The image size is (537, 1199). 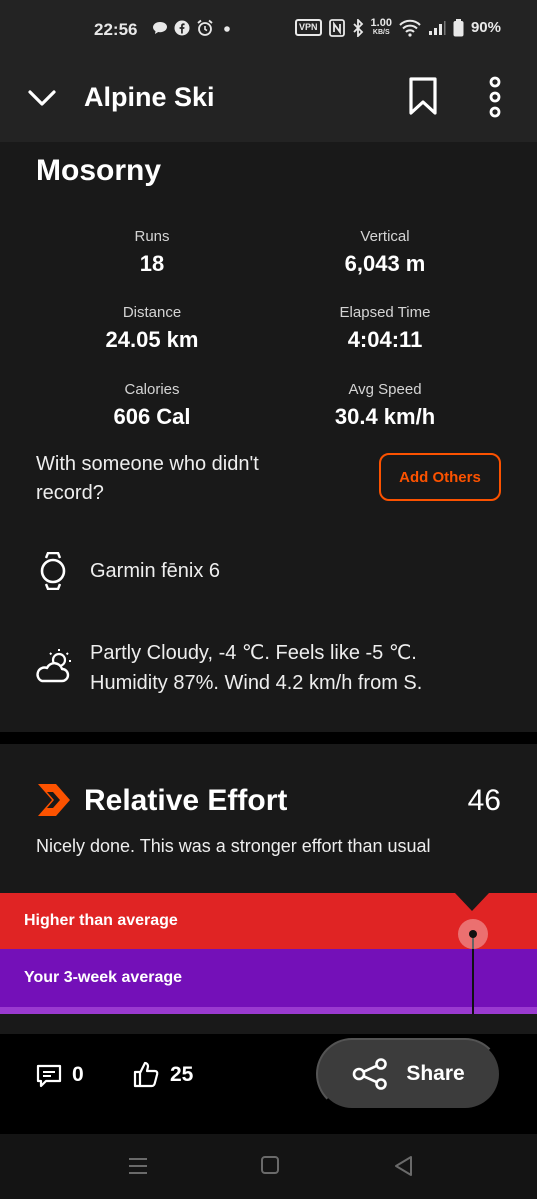 I want to click on comment-icon, so click(x=49, y=1076).